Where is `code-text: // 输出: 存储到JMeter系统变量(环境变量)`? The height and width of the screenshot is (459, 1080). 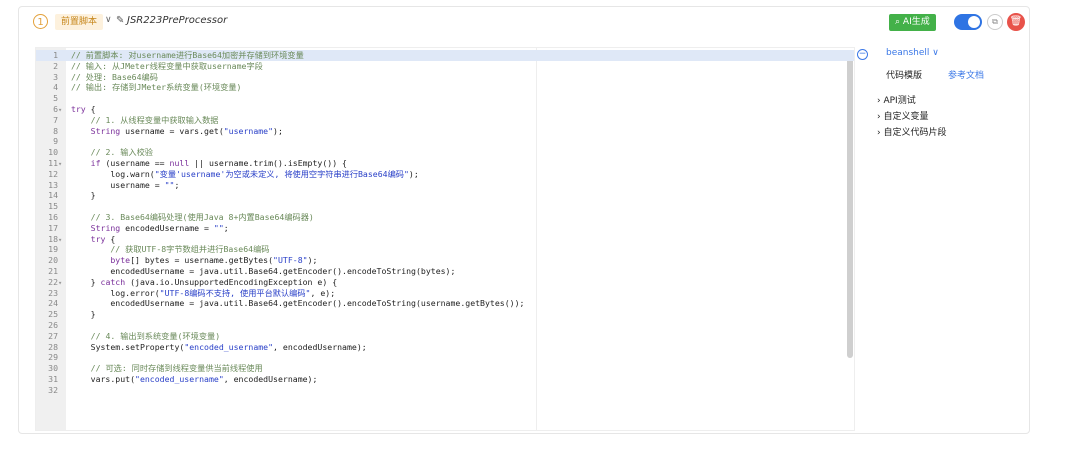 code-text: // 输出: 存储到JMeter系统变量(环境变量) is located at coordinates (156, 87).